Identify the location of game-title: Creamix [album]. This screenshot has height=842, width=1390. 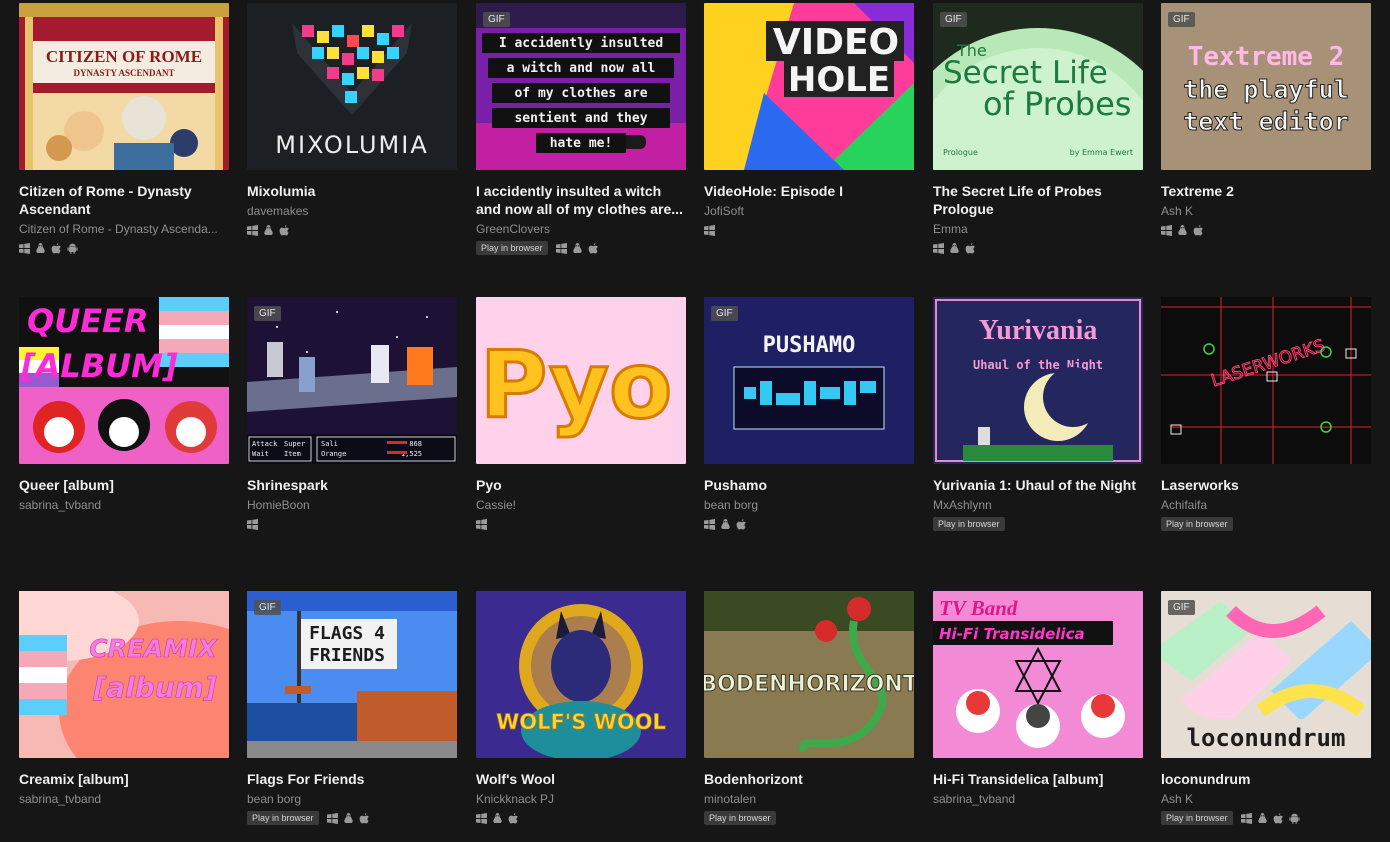
(124, 779).